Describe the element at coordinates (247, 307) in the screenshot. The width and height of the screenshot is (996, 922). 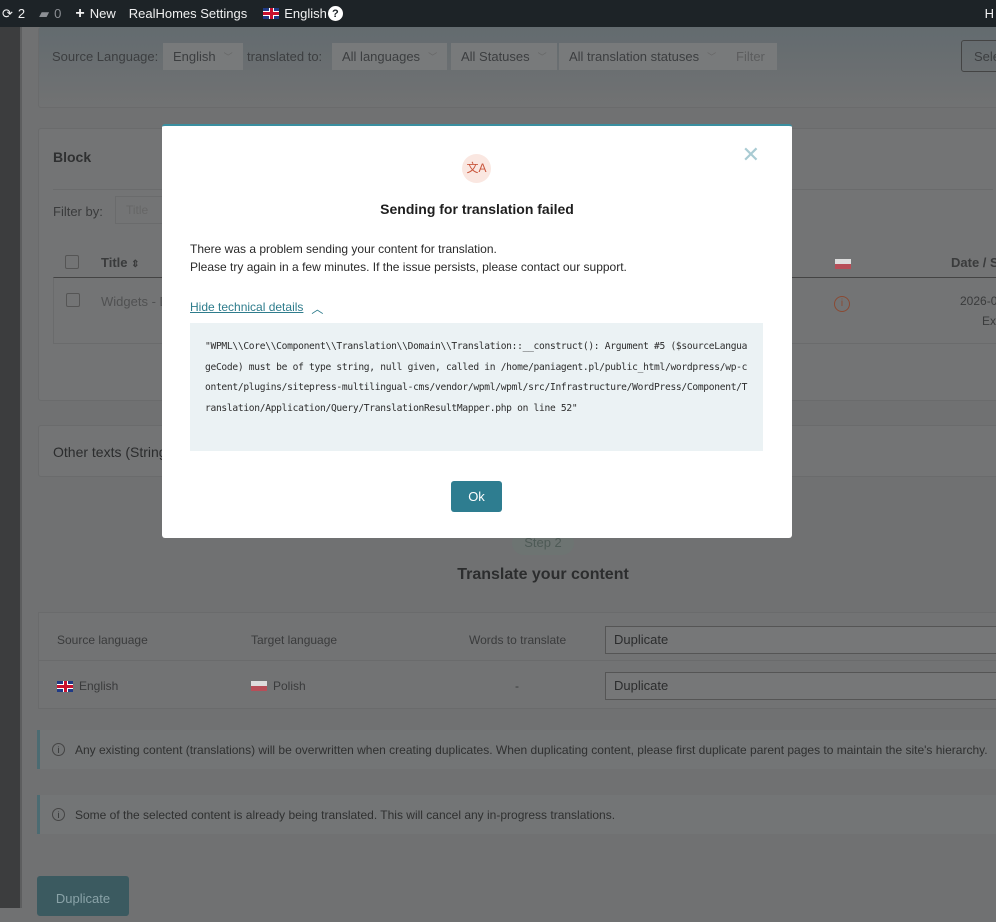
I see `toggle-label: Hide technical details` at that location.